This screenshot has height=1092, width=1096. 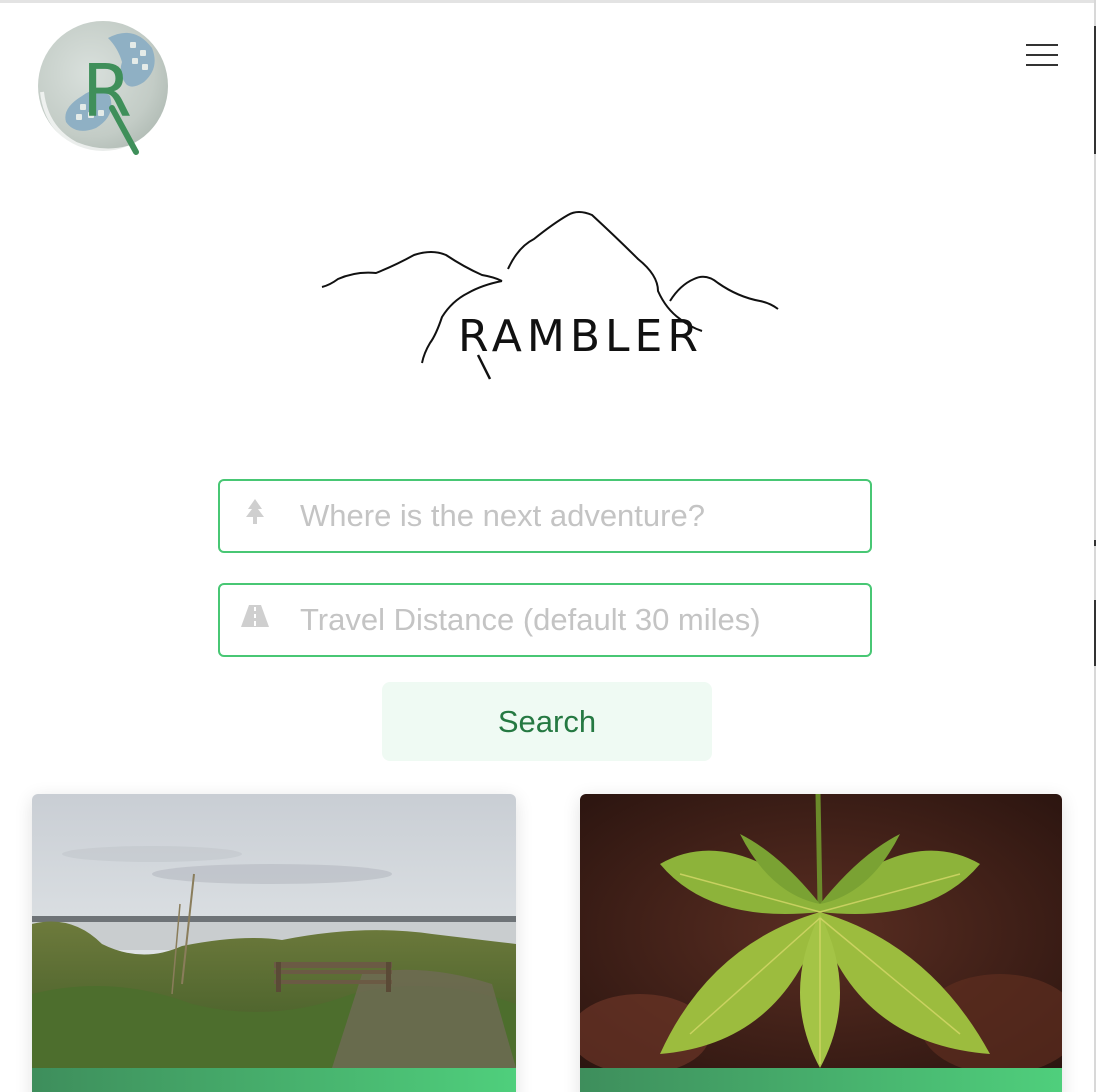 What do you see at coordinates (580, 516) in the screenshot?
I see `destination-input` at bounding box center [580, 516].